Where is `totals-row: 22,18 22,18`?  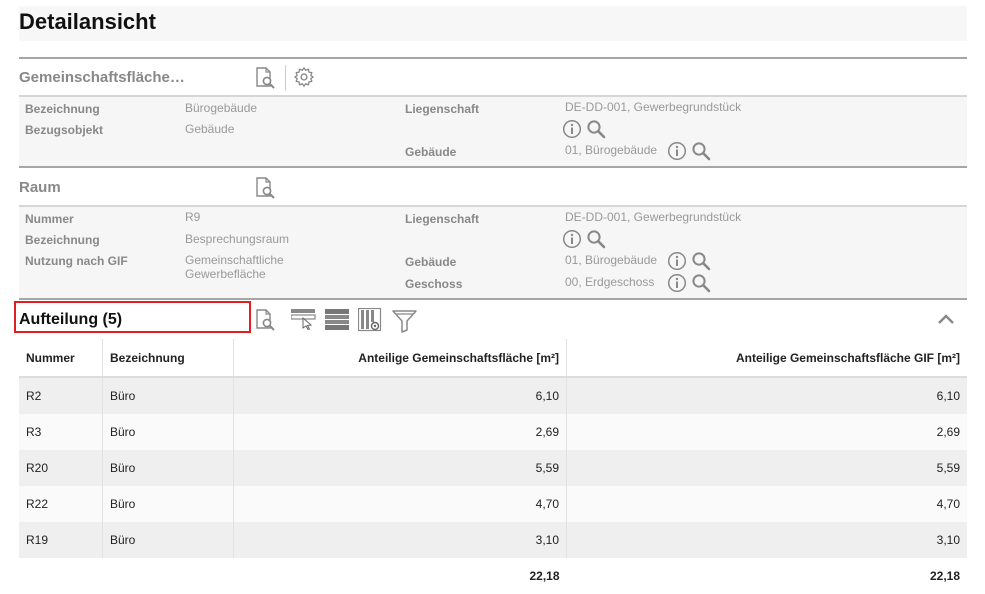 totals-row: 22,18 22,18 is located at coordinates (493, 576).